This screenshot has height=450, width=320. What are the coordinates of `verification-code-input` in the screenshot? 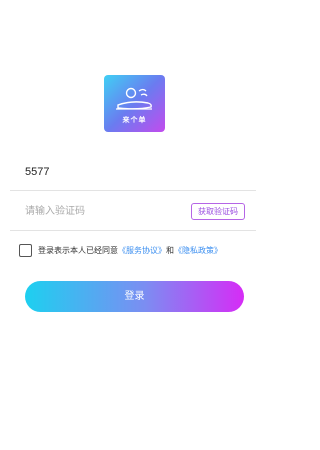 It's located at (95, 211).